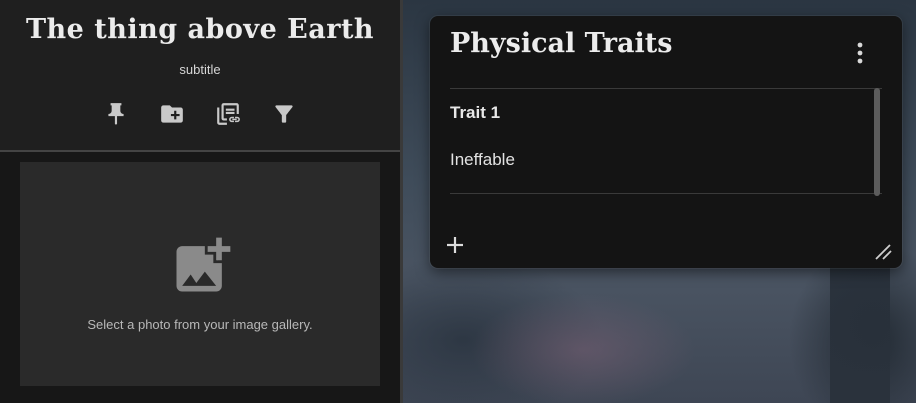 Image resolution: width=916 pixels, height=403 pixels. Describe the element at coordinates (200, 114) in the screenshot. I see `toolbar` at that location.